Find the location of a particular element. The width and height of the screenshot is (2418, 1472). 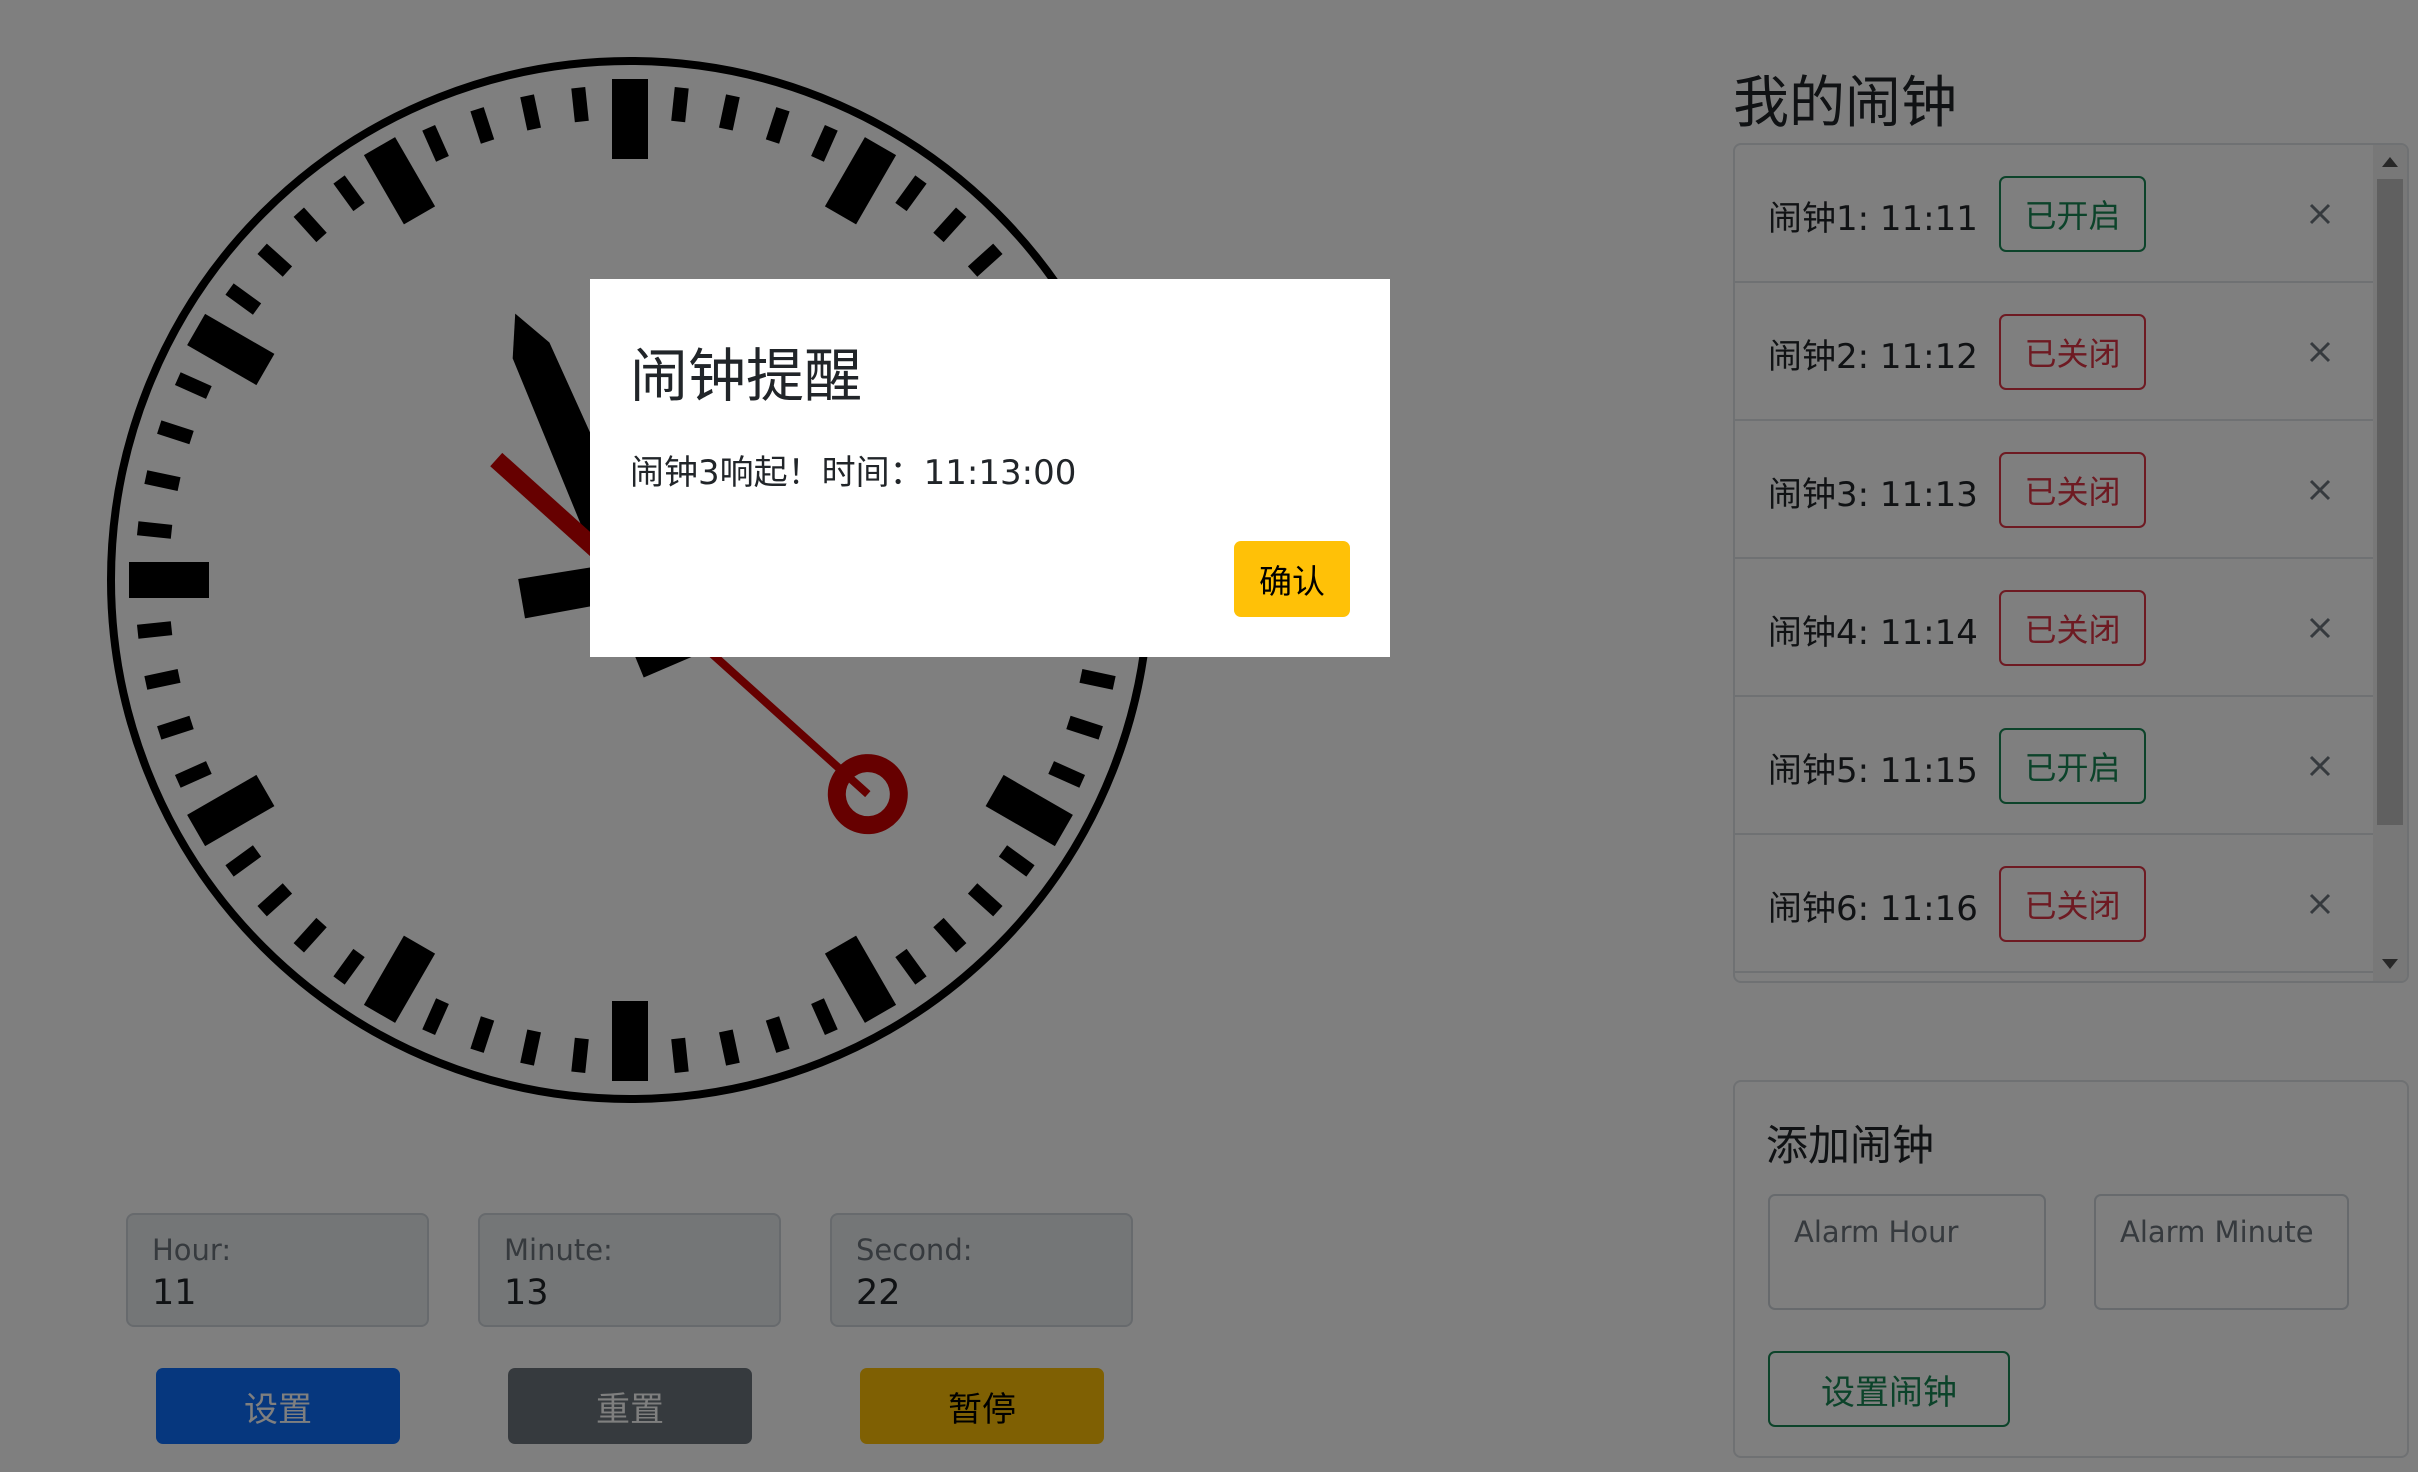

alarm-modal: 闹钟提醒 闹钟3响起！时间：11:13:00 确认 is located at coordinates (990, 468).